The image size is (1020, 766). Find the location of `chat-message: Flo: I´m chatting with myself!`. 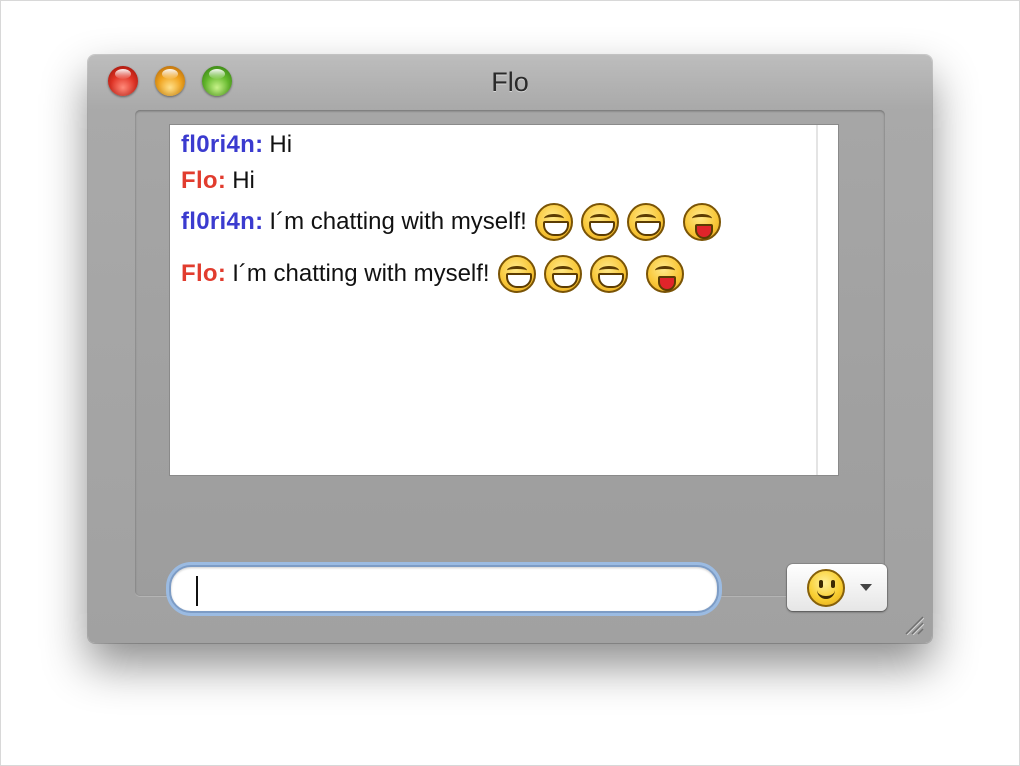

chat-message: Flo: I´m chatting with myself! is located at coordinates (432, 274).